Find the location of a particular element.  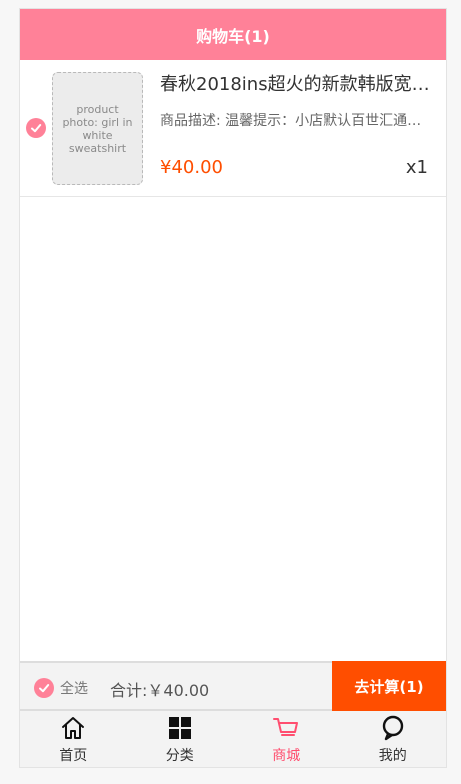

product-quantity: x1 is located at coordinates (416, 167).